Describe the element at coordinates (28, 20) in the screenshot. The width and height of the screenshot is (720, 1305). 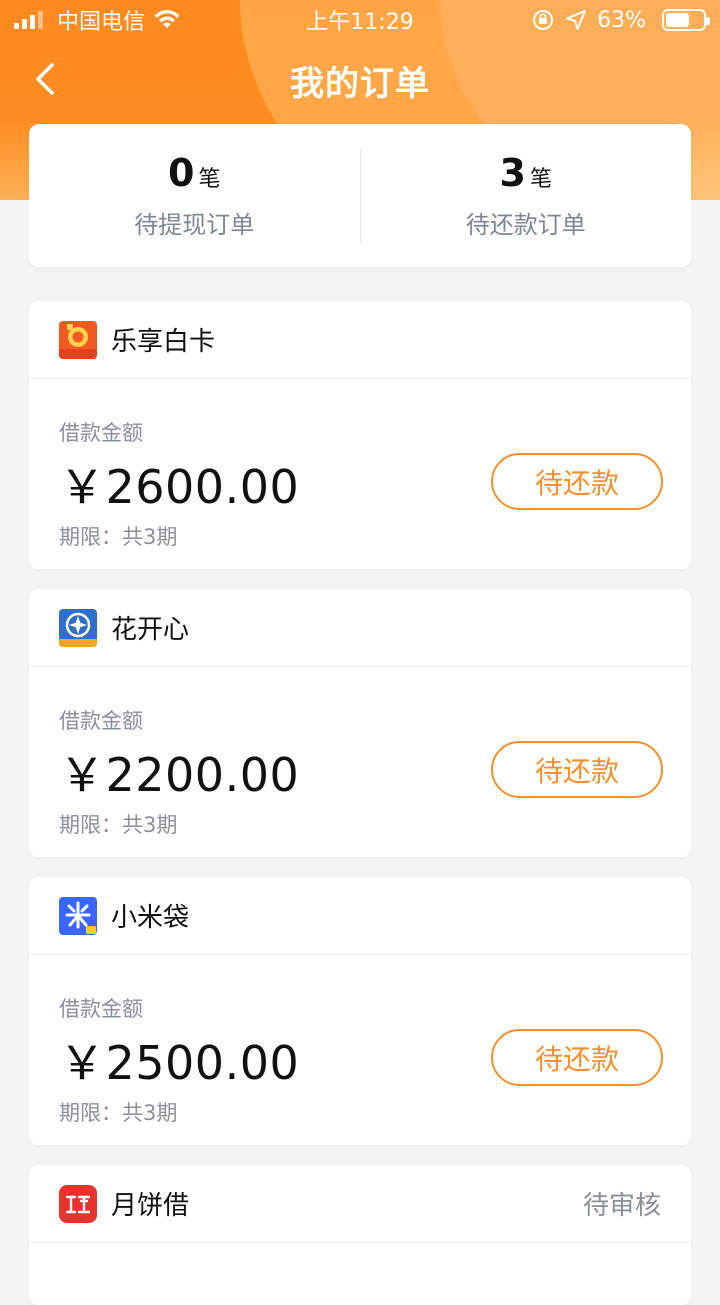
I see `signal-icon` at that location.